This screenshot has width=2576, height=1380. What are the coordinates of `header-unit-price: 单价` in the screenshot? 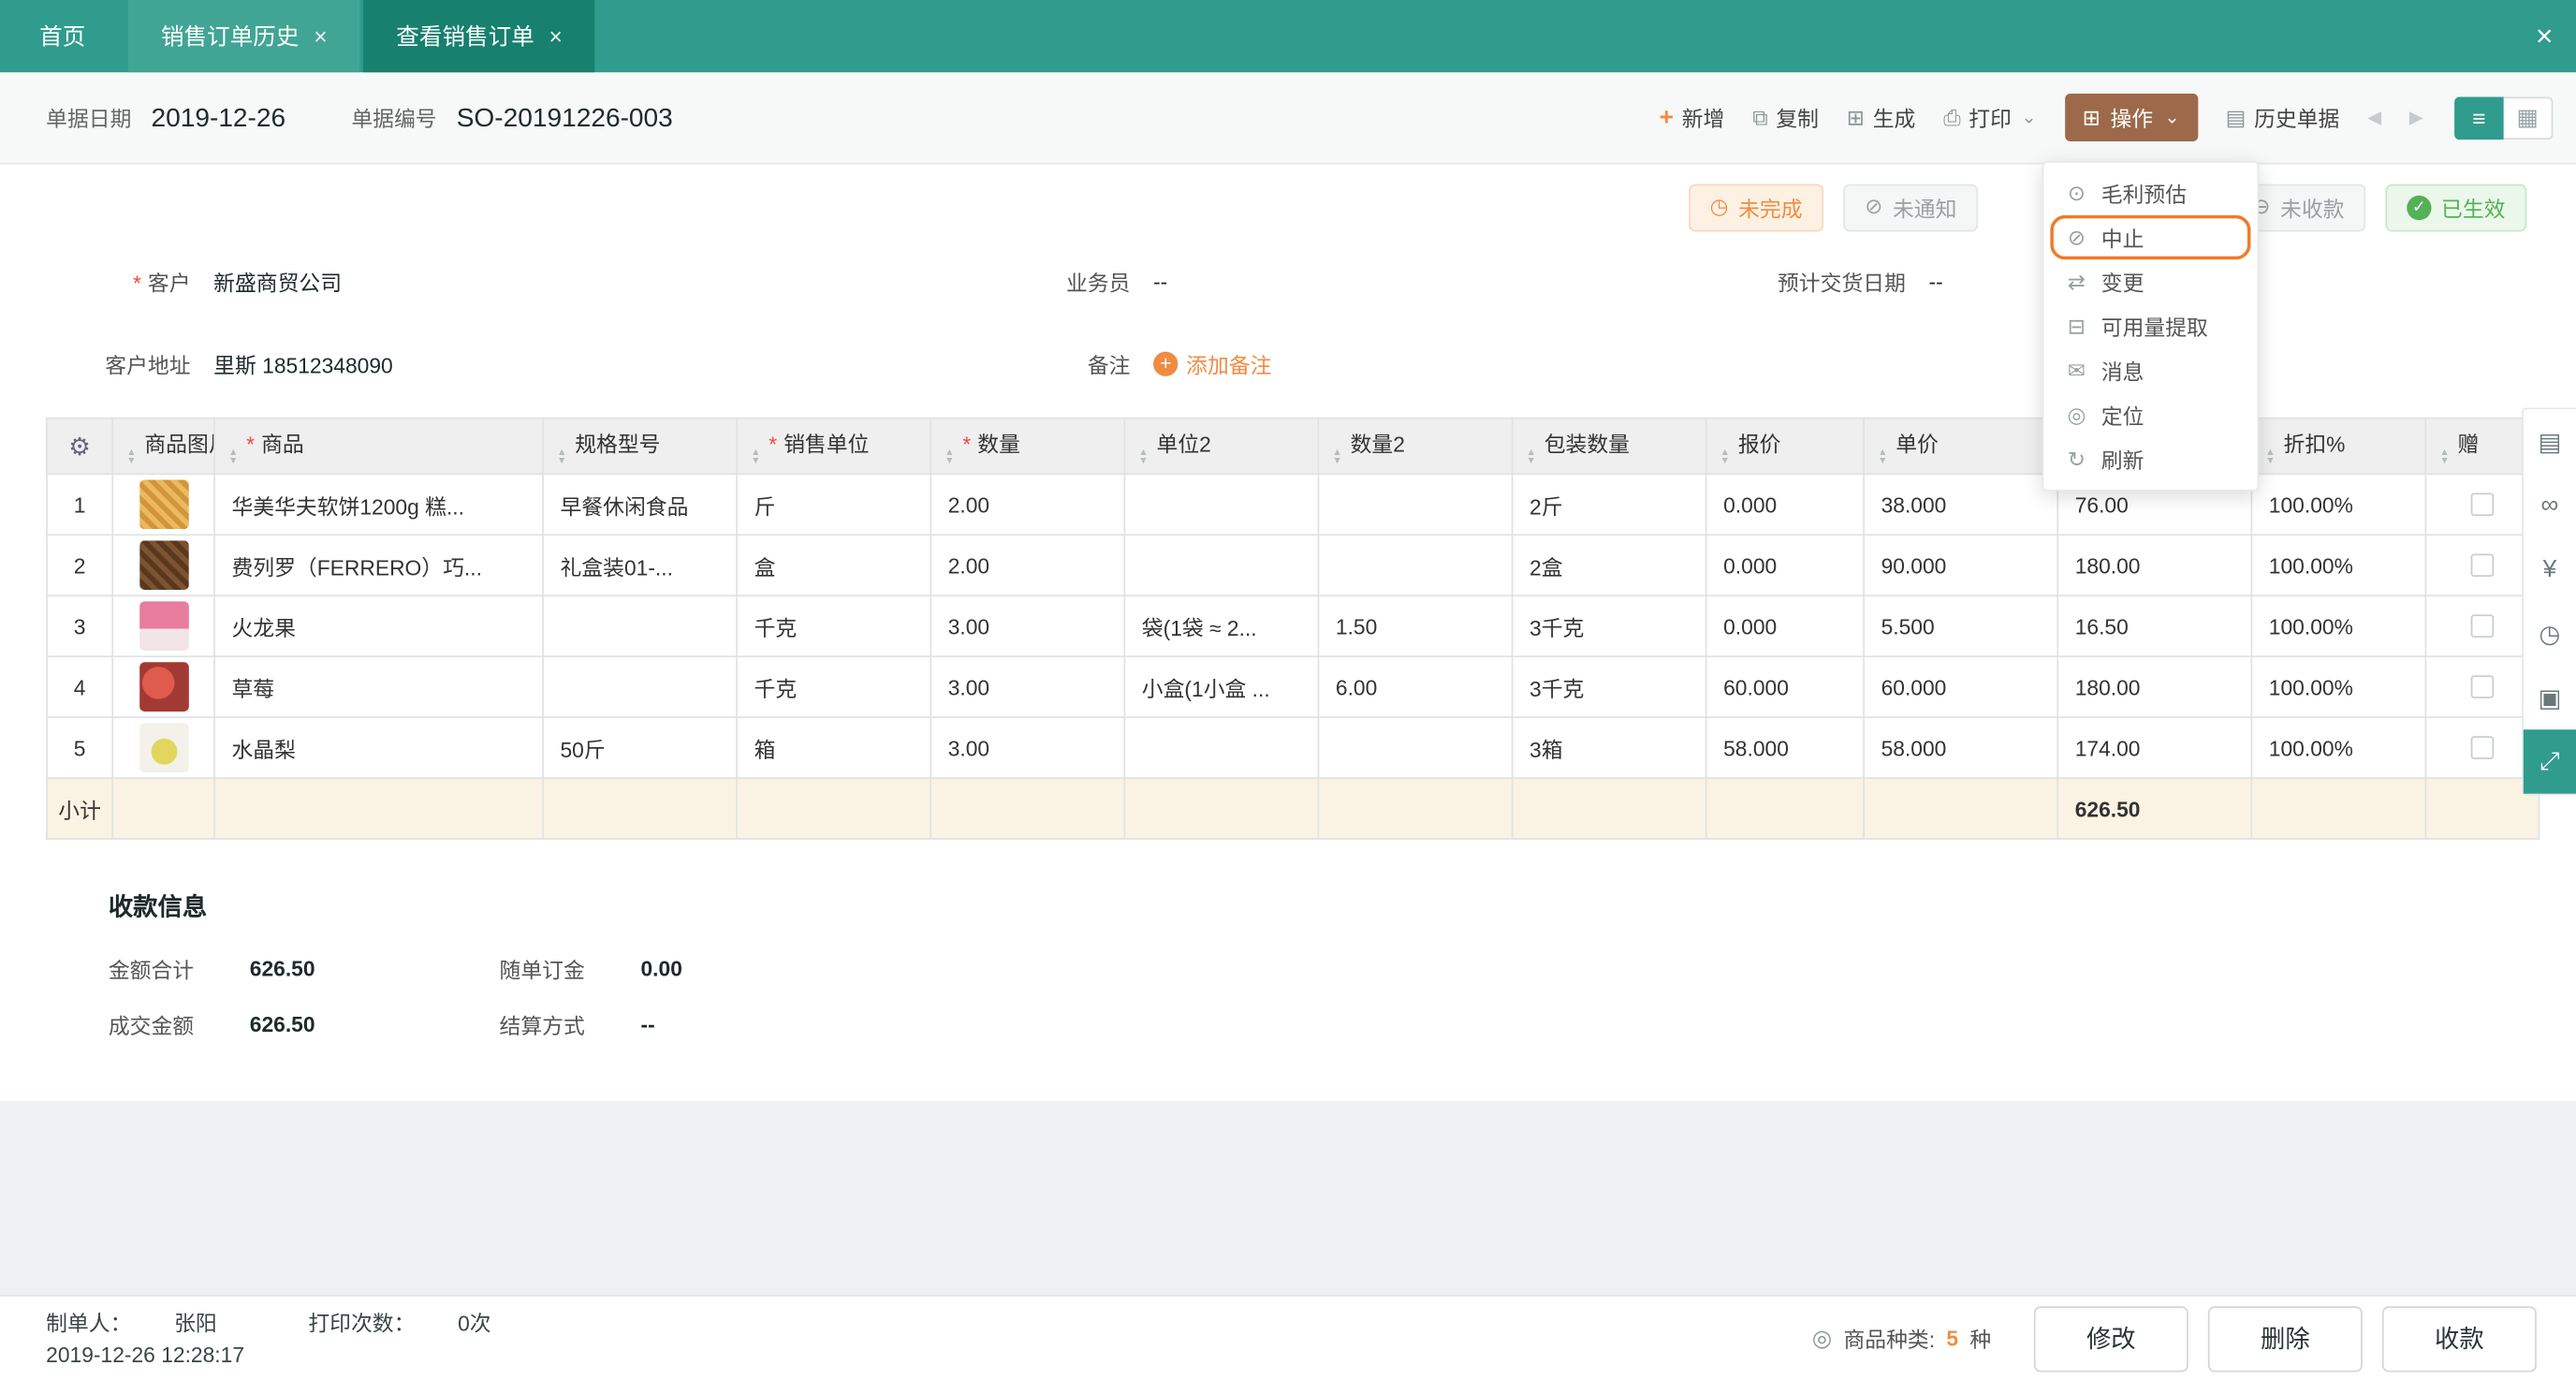 It's located at (1961, 446).